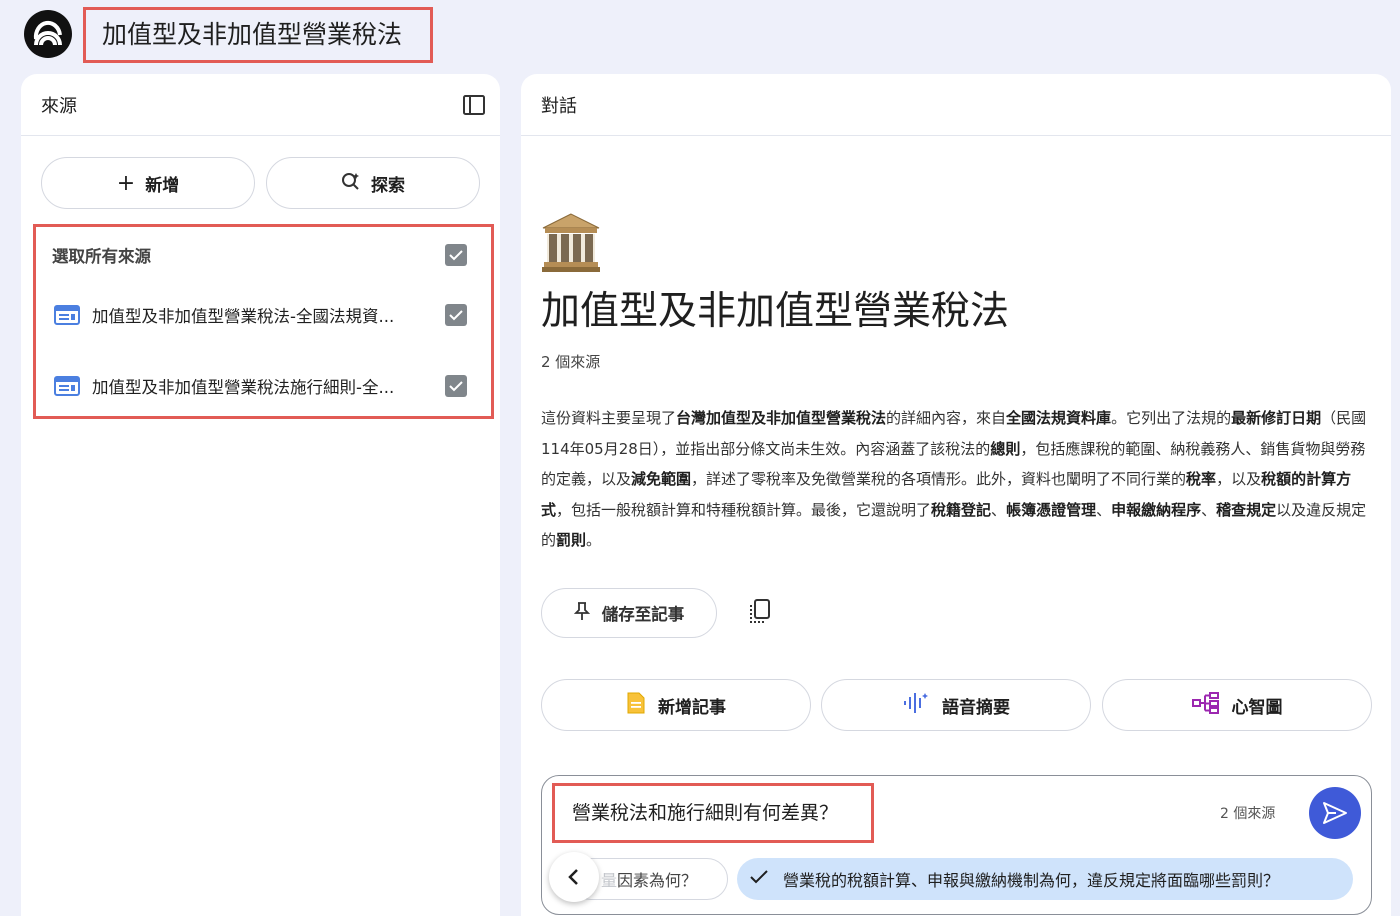  Describe the element at coordinates (1045, 879) in the screenshot. I see `suggestion-chip: 營業稅的稅額計算、申報與繳納機制為何，違反規定將面臨哪些罰則？` at that location.